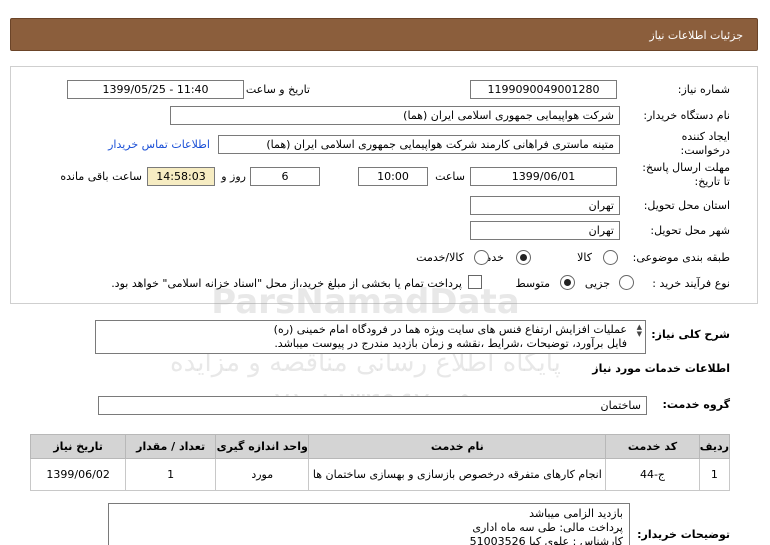 This screenshot has width=770, height=545. I want to click on province-field: تهران, so click(545, 205).